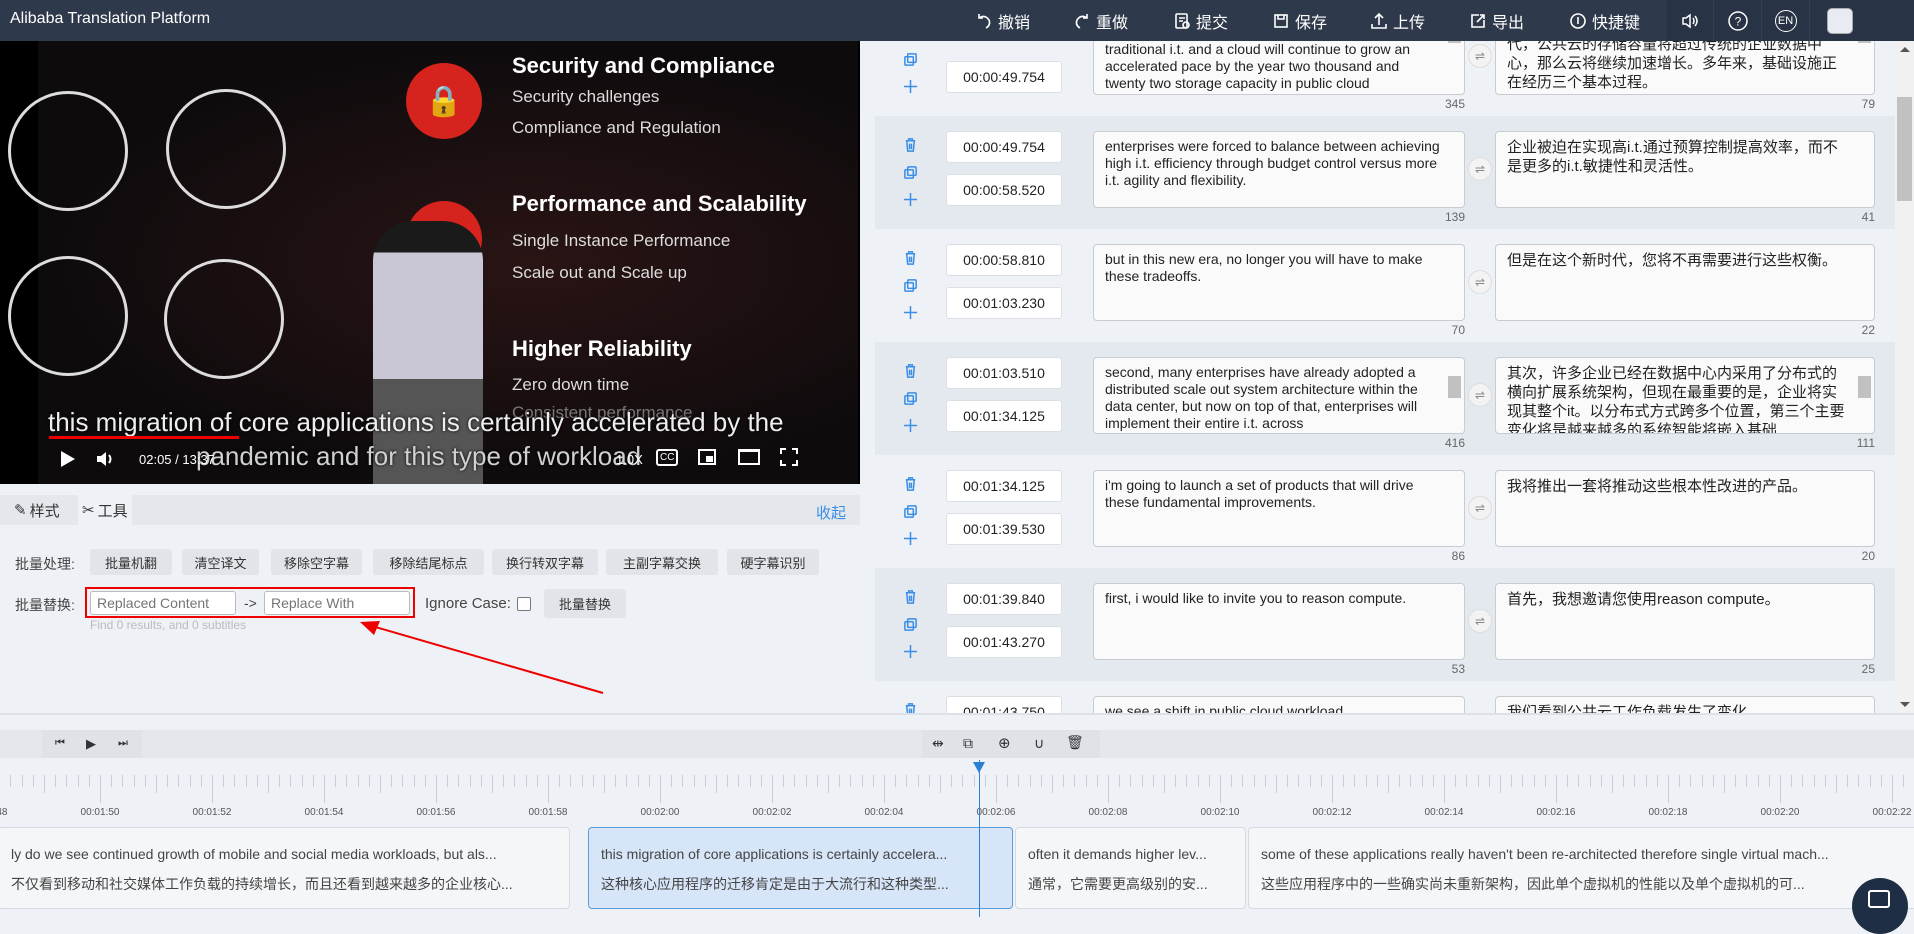 The height and width of the screenshot is (934, 1914). What do you see at coordinates (1685, 621) in the screenshot?
I see `translation-text-area: 首先，我想邀请您使用reason compute。` at bounding box center [1685, 621].